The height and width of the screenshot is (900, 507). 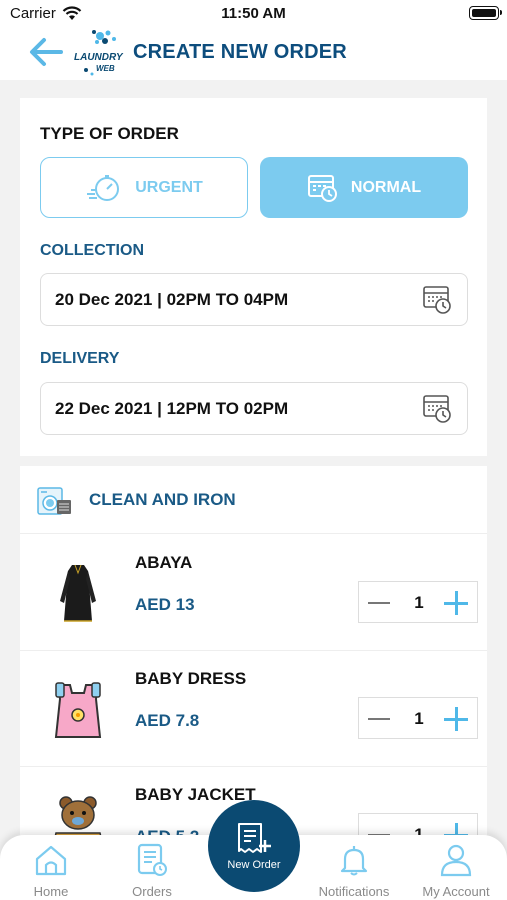 What do you see at coordinates (172, 299) in the screenshot?
I see `collection-date-value: 20 Dec 2021 | 02PM TO 04PM` at bounding box center [172, 299].